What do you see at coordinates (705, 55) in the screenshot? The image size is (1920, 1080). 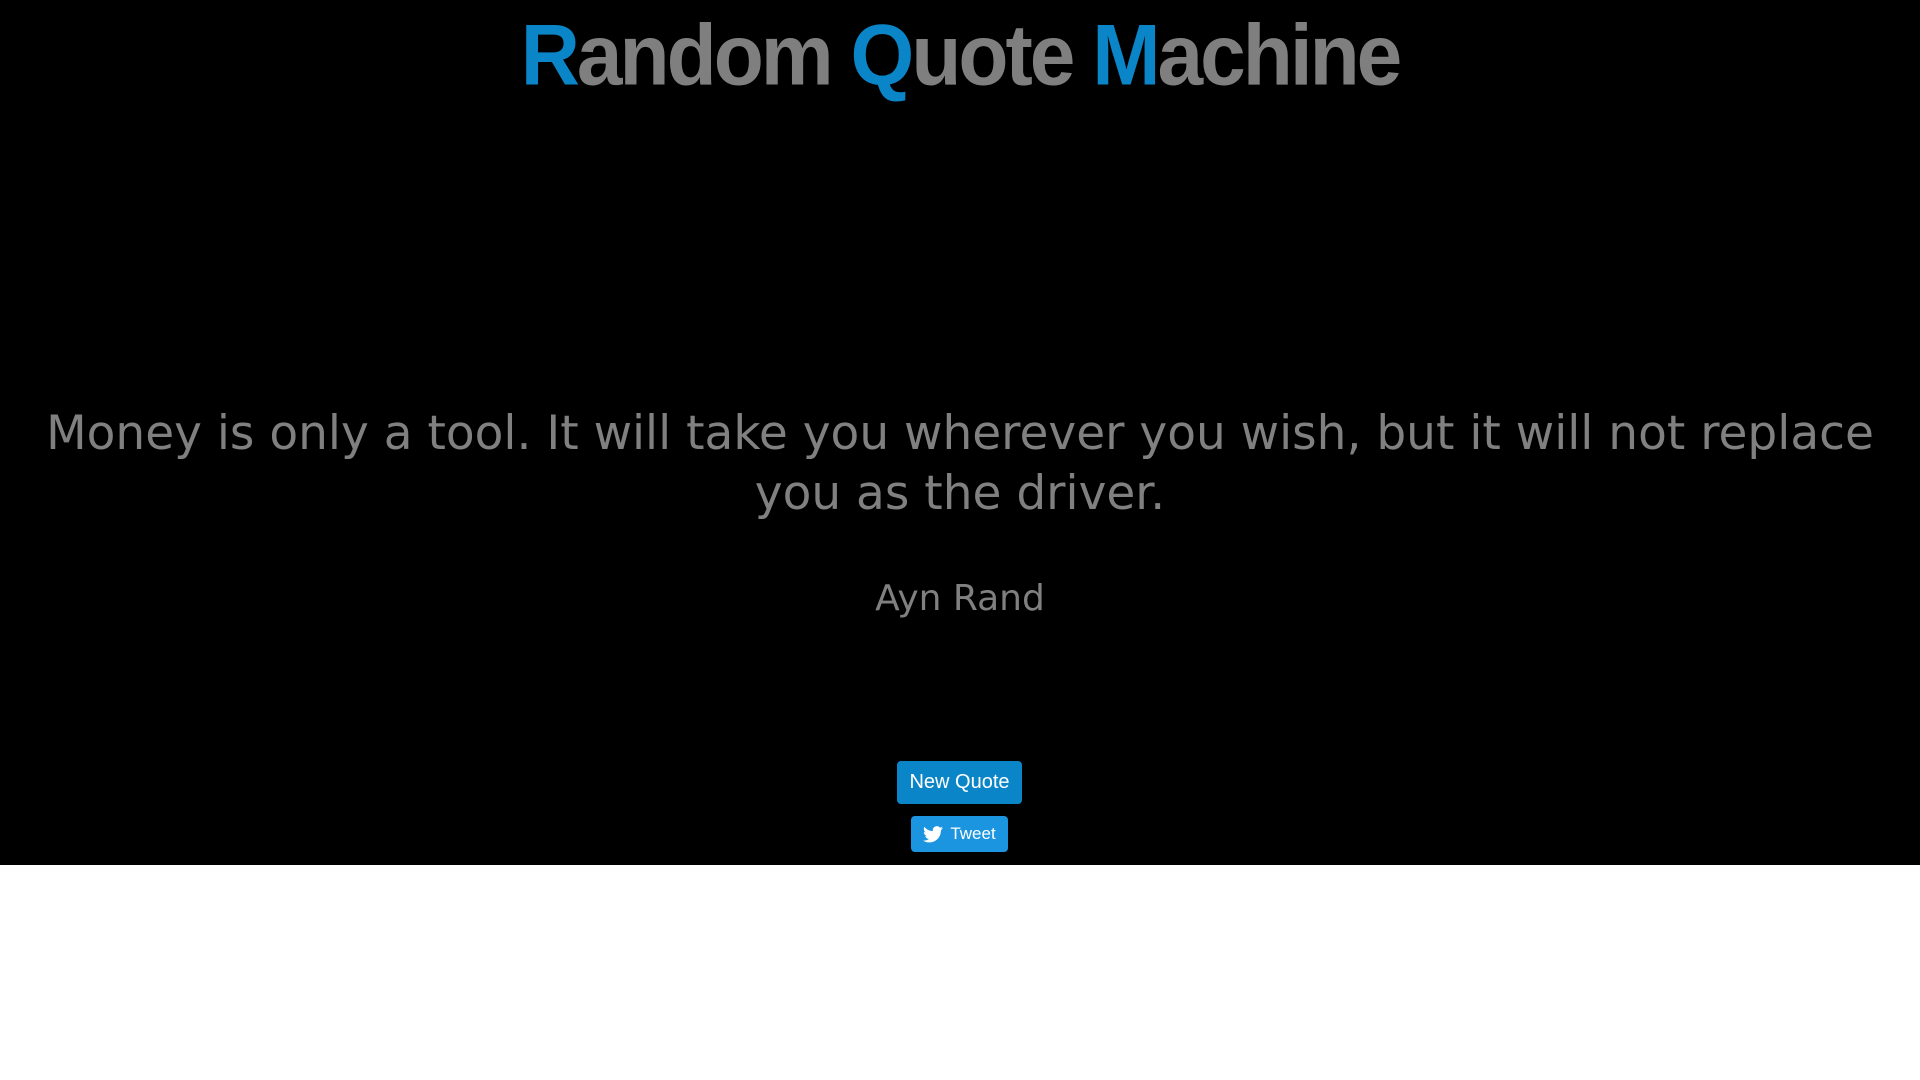 I see `title-word-rest-1: andom` at bounding box center [705, 55].